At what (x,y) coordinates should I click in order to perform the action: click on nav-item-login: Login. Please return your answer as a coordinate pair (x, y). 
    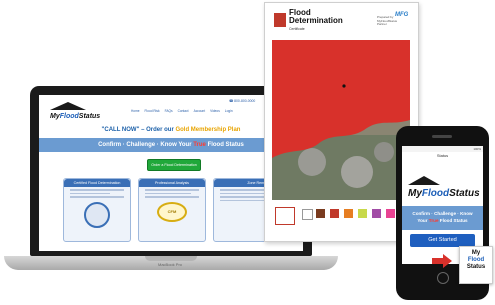
    Looking at the image, I should click on (229, 113).